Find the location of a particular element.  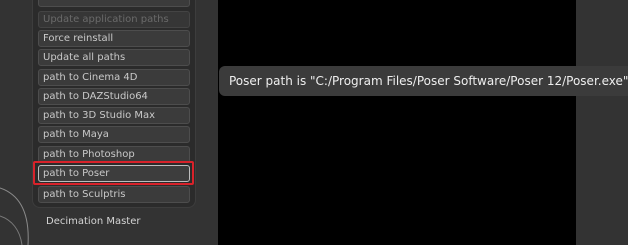

path-to-maya-button: path to Maya is located at coordinates (114, 134).